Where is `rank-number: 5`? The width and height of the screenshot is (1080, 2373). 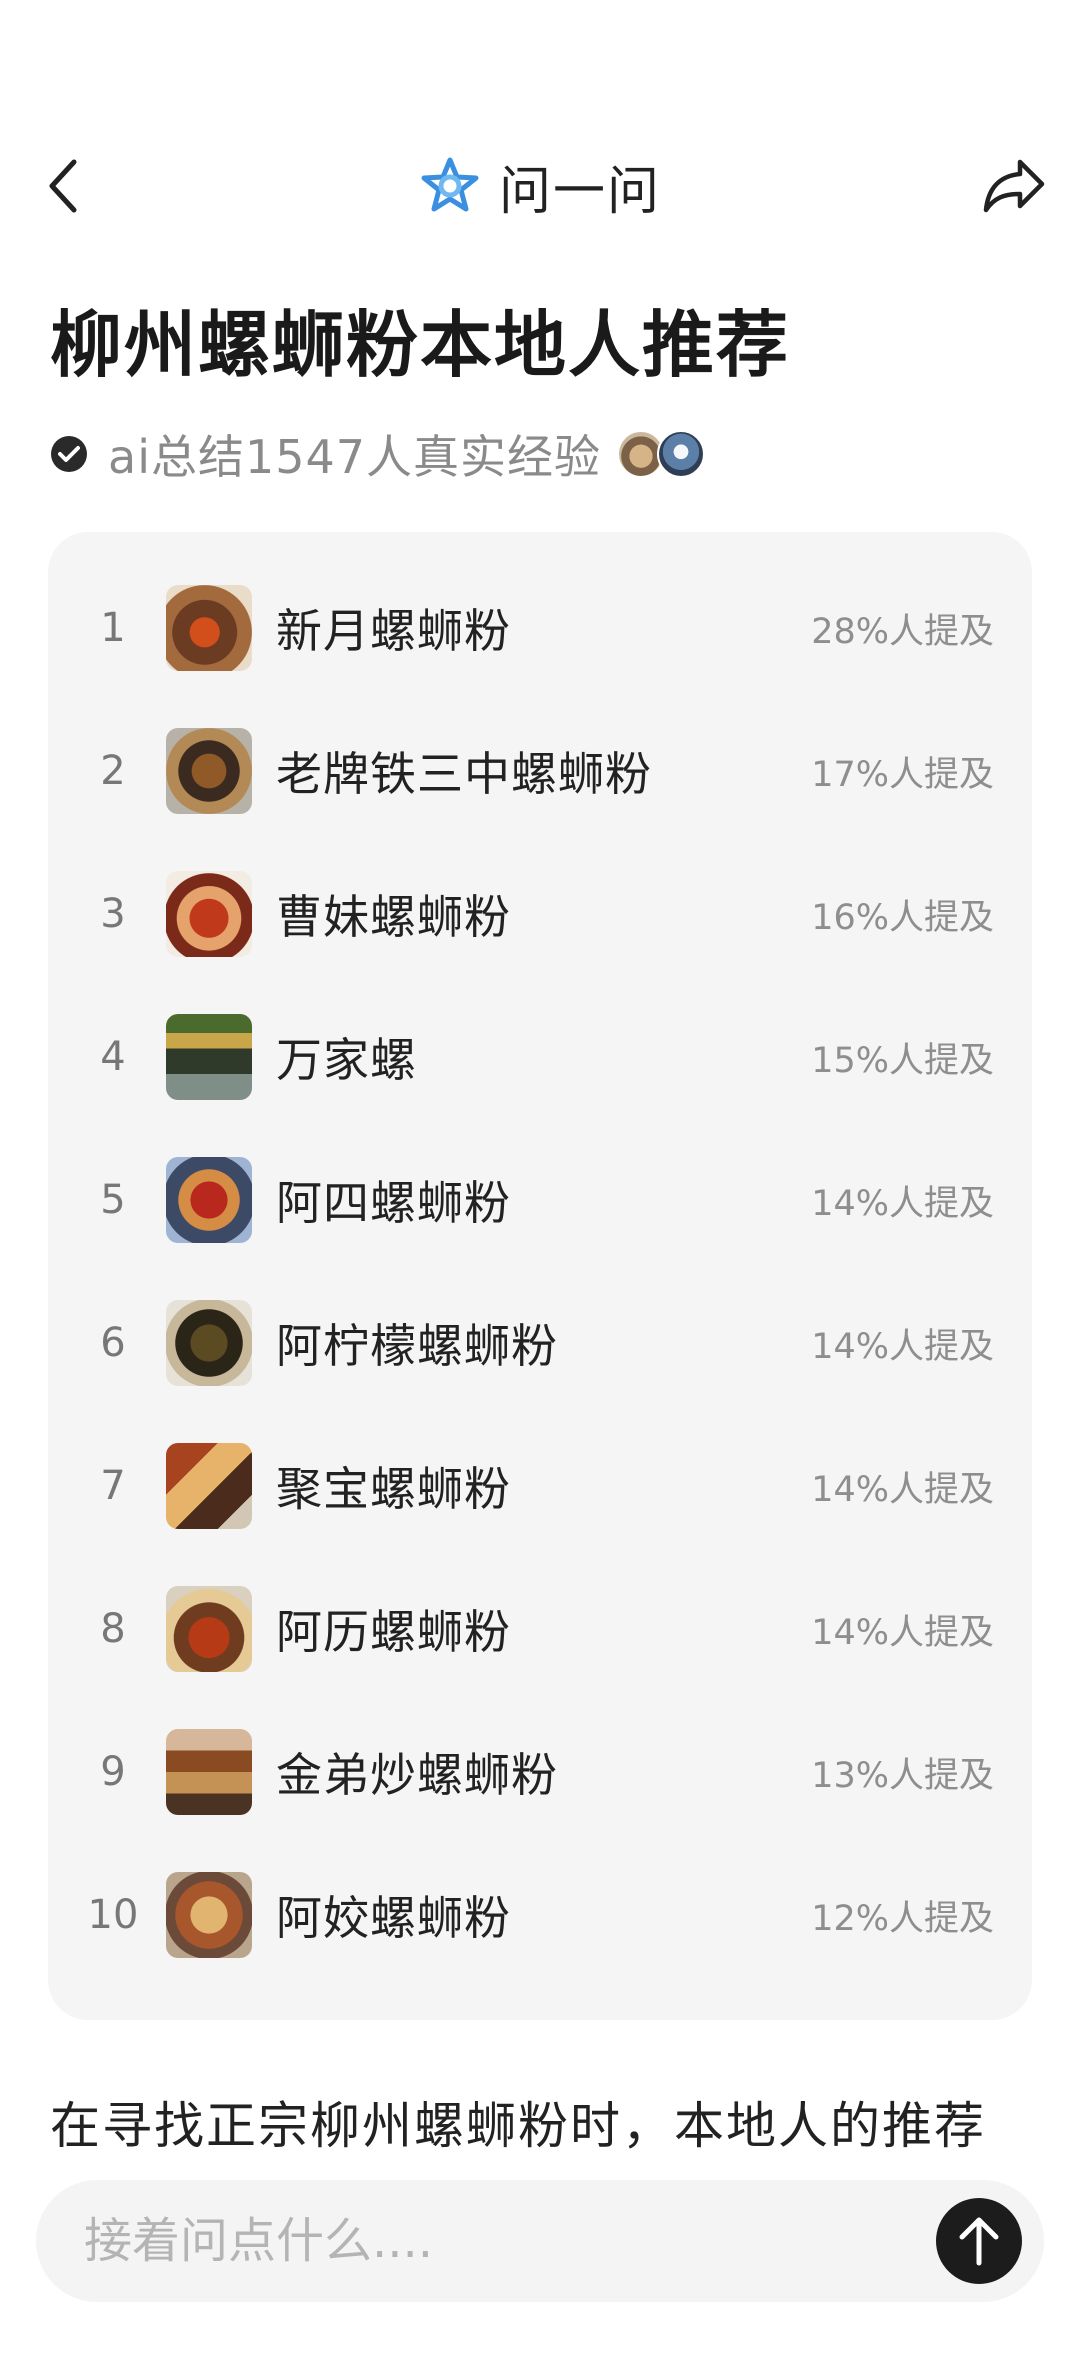
rank-number: 5 is located at coordinates (113, 1200).